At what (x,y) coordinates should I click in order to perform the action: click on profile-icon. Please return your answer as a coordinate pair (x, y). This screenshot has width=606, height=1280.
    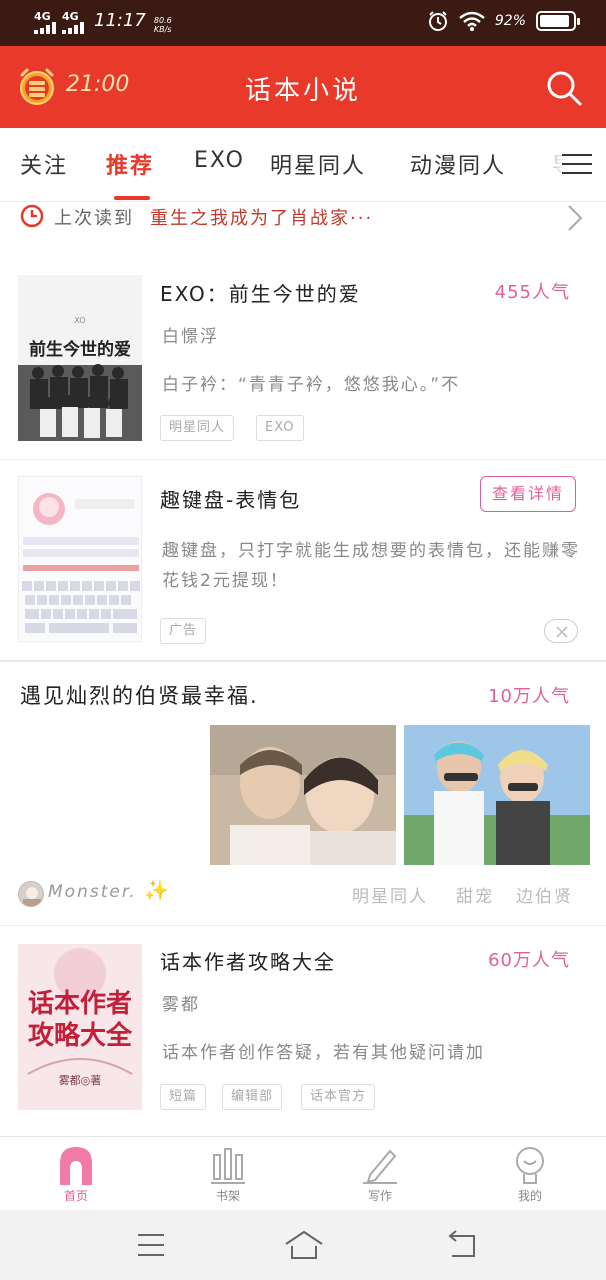
    Looking at the image, I should click on (530, 1165).